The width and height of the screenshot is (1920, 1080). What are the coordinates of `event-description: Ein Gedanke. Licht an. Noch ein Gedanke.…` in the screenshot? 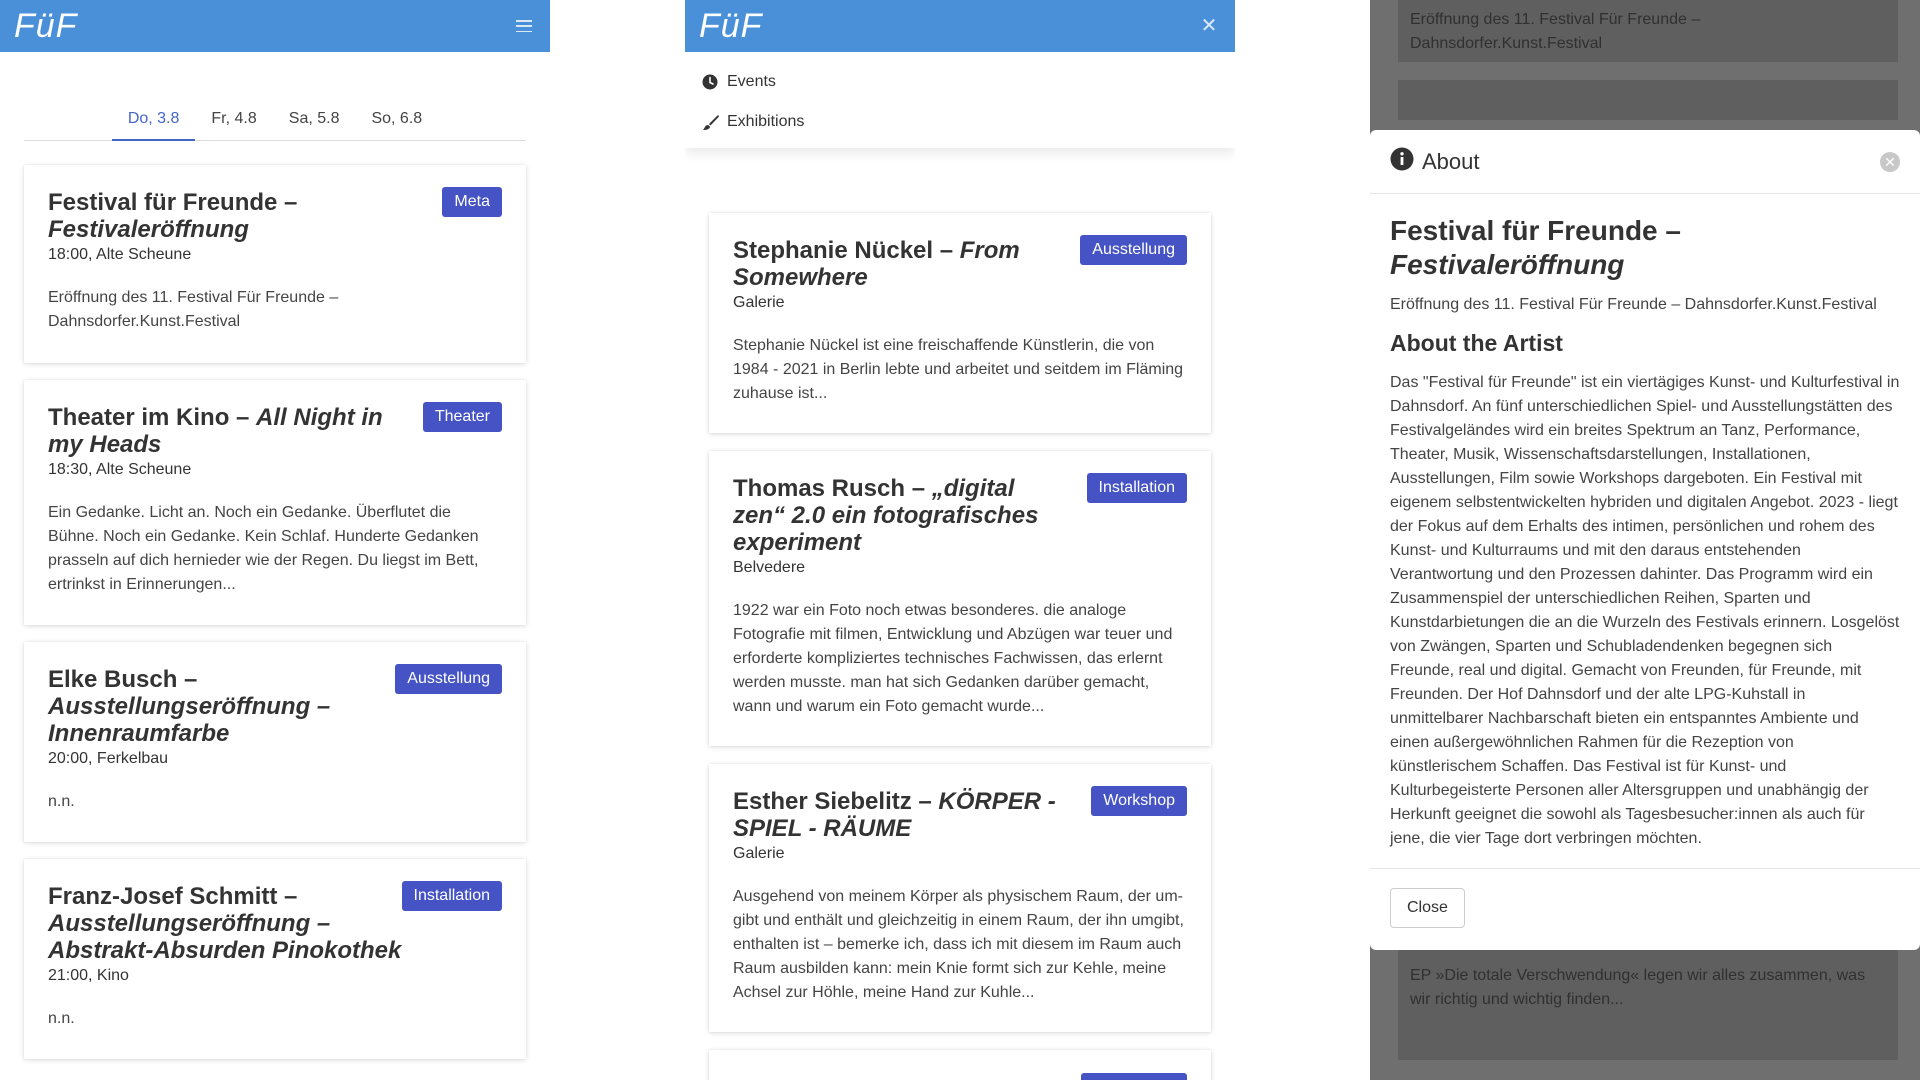 It's located at (263, 548).